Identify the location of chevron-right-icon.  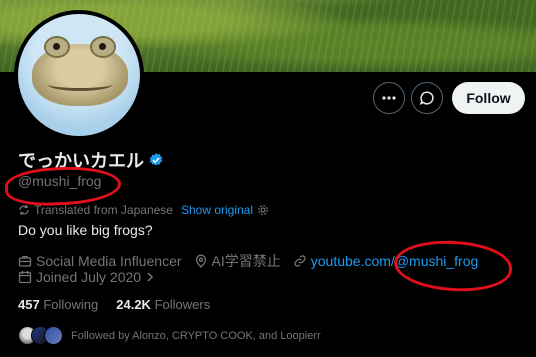
(150, 277).